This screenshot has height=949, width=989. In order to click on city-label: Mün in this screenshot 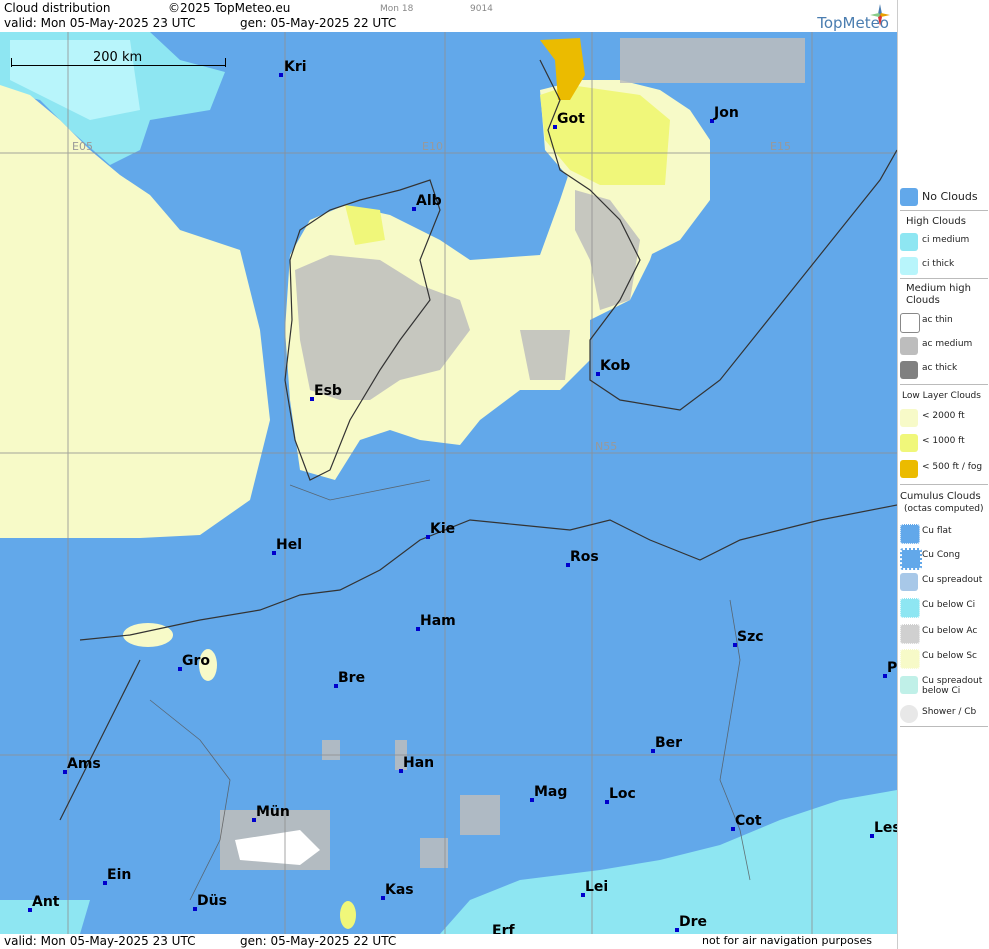, I will do `click(273, 812)`.